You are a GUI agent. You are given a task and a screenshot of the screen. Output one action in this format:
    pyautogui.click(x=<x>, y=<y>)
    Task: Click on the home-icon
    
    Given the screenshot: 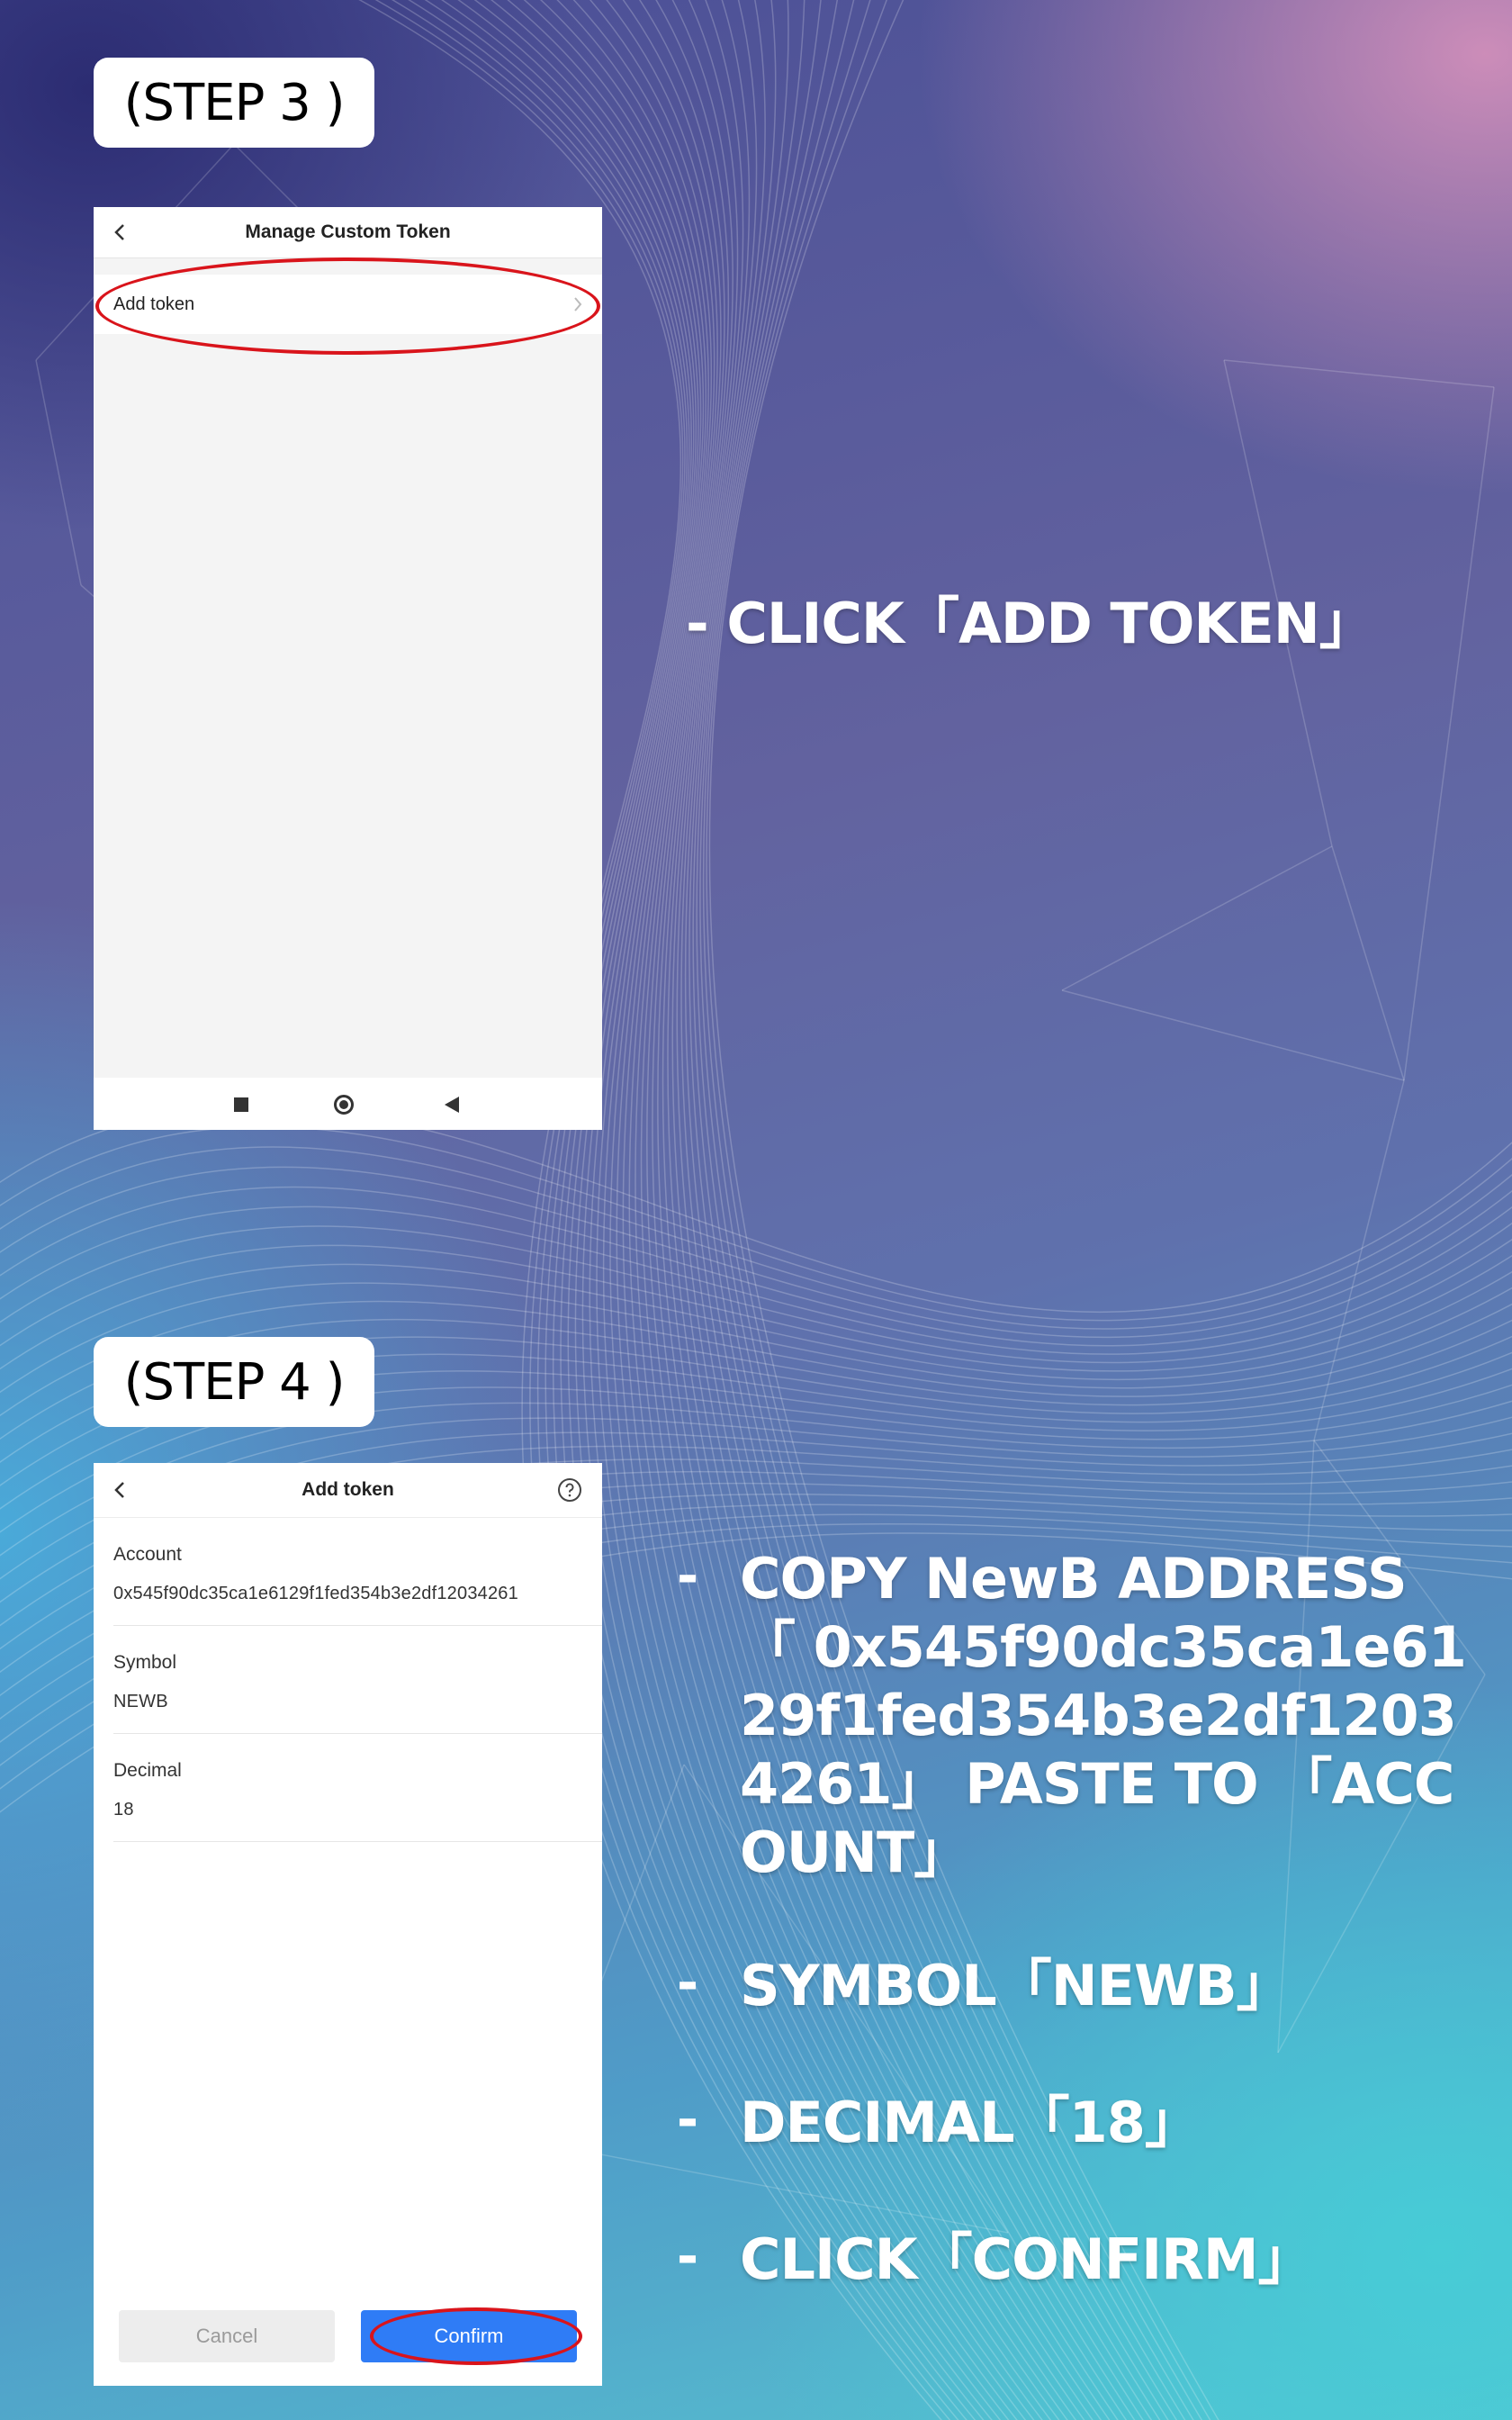 What is the action you would take?
    pyautogui.click(x=344, y=1105)
    